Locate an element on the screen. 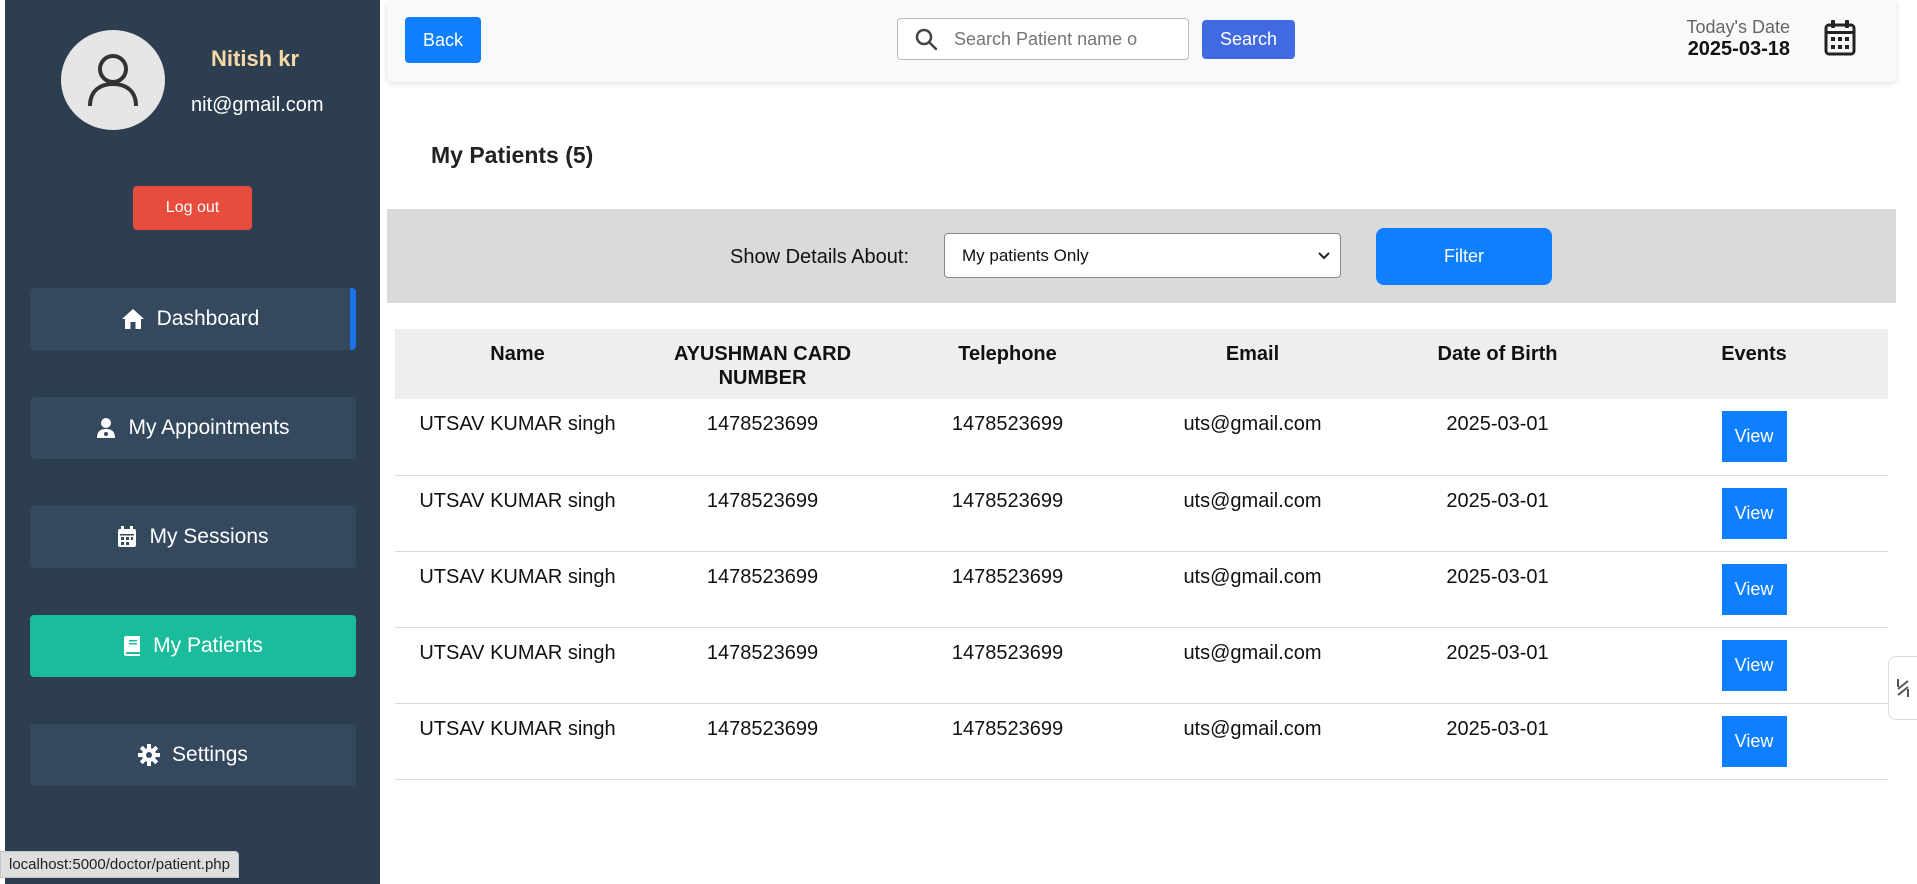 The width and height of the screenshot is (1917, 884). home-icon is located at coordinates (132, 319).